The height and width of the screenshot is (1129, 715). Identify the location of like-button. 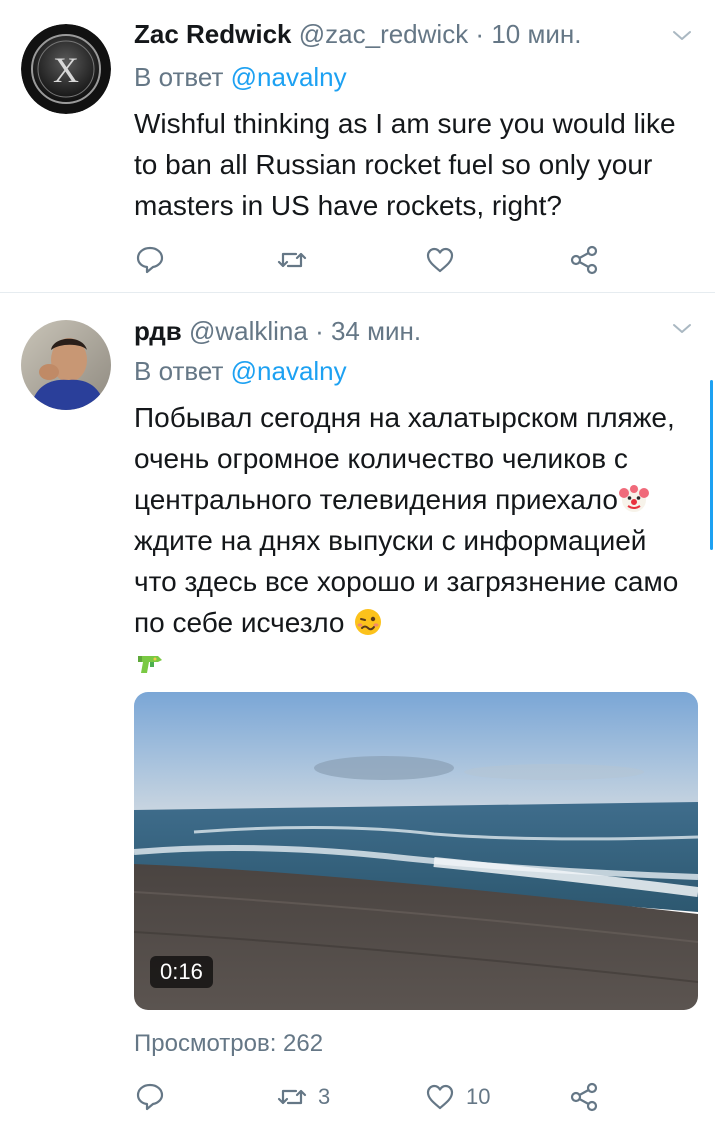
(445, 260).